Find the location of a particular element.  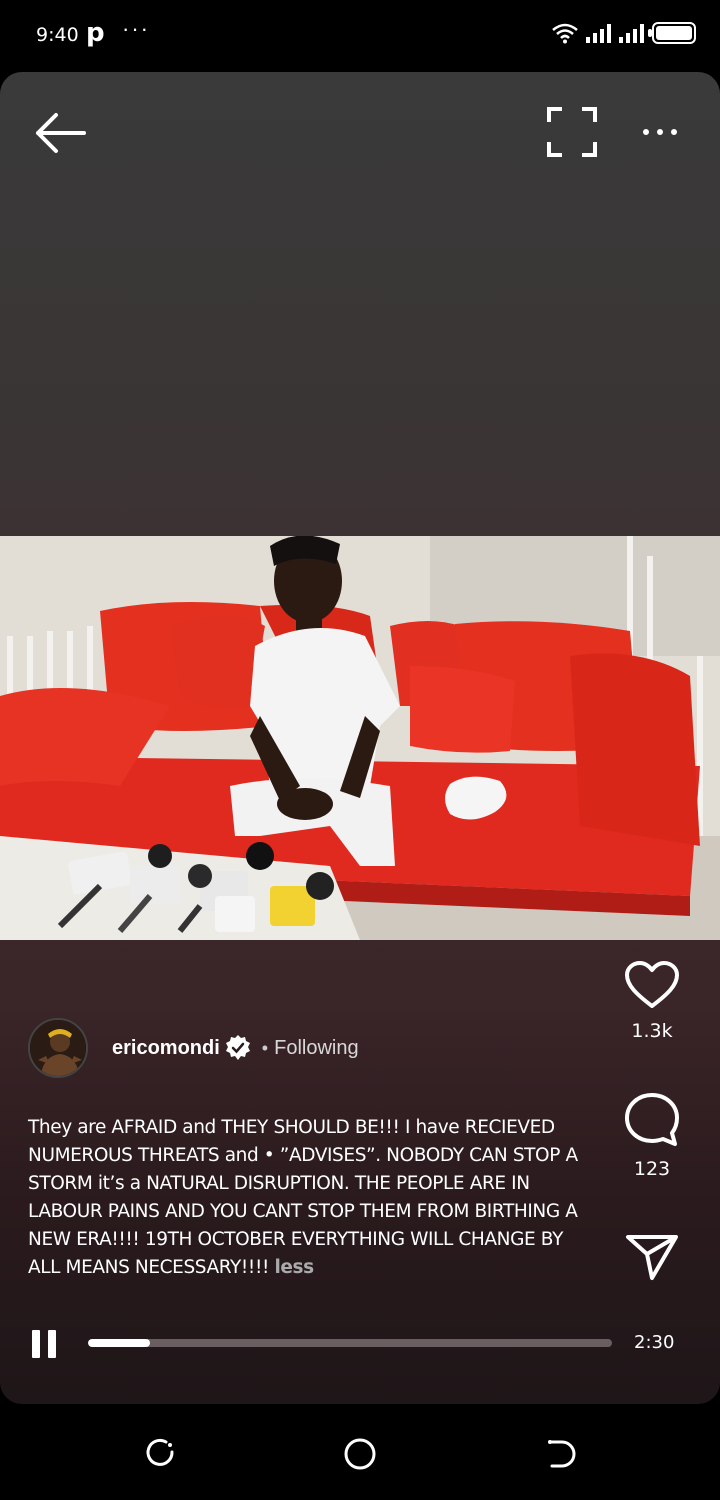

comment-action: 123 is located at coordinates (652, 1136).